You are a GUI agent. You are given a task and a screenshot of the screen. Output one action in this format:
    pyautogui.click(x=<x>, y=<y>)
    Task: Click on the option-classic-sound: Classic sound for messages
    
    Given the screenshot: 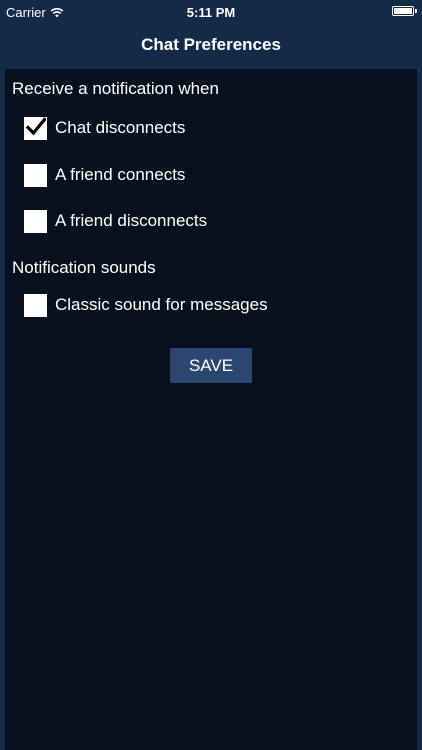 What is the action you would take?
    pyautogui.click(x=146, y=305)
    